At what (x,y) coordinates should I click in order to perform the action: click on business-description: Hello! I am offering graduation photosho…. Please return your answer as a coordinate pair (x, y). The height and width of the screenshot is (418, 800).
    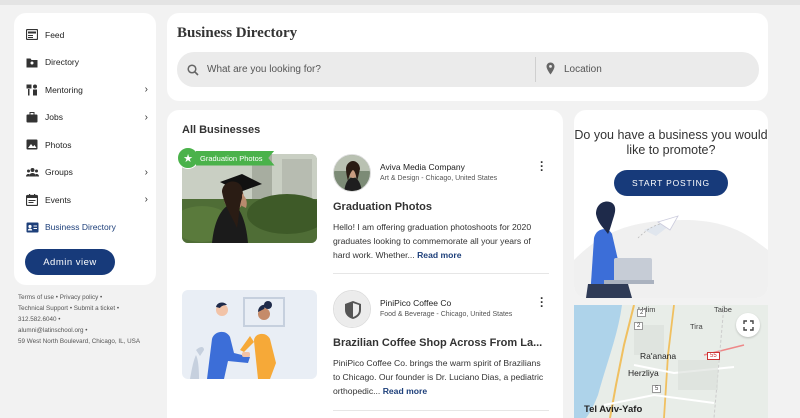
    Looking at the image, I should click on (439, 241).